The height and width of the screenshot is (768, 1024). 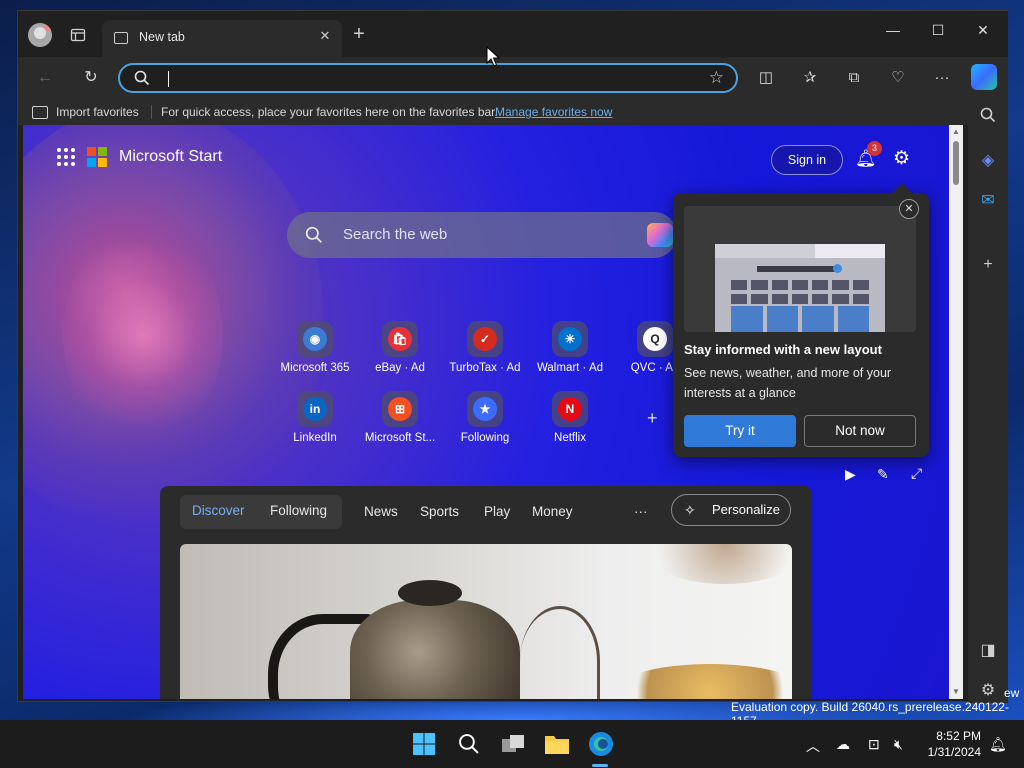 What do you see at coordinates (954, 752) in the screenshot?
I see `clock-date: 1/31/2024` at bounding box center [954, 752].